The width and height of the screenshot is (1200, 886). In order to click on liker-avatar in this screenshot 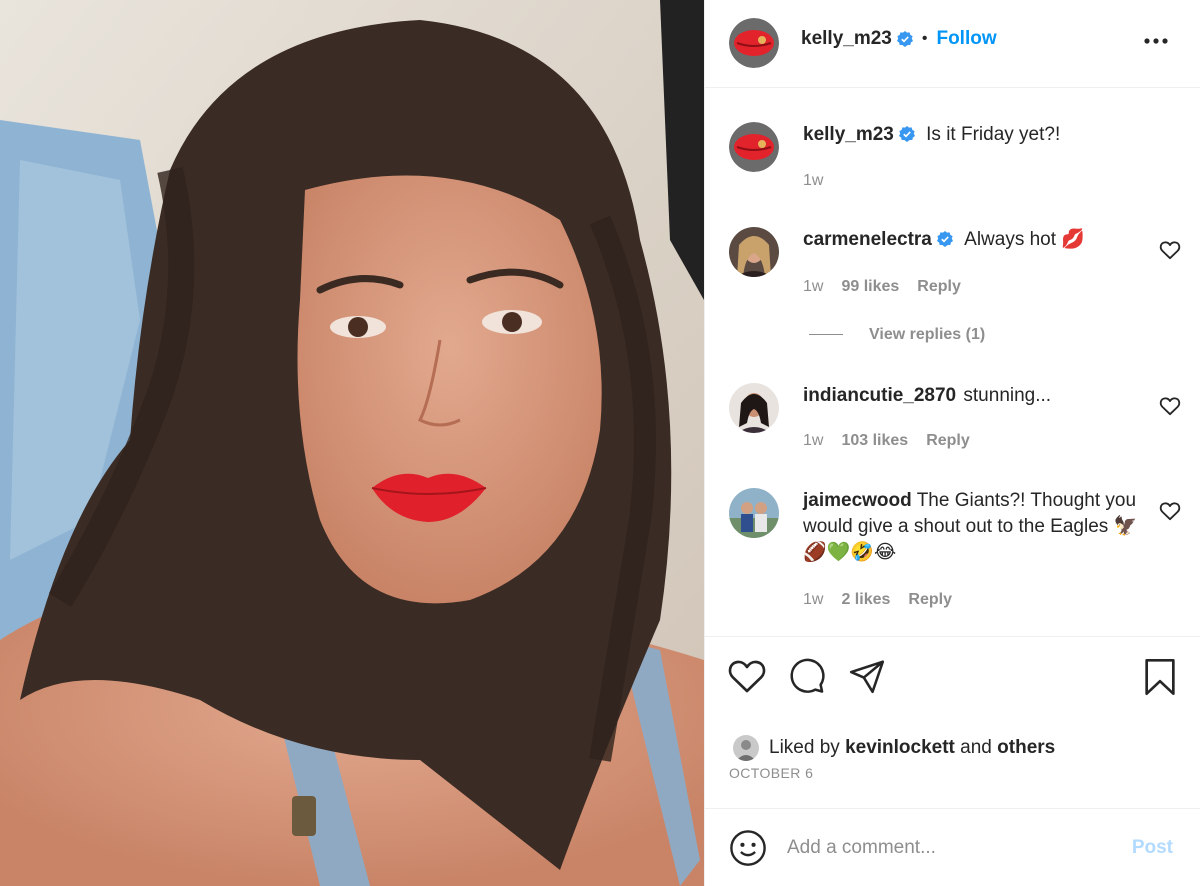, I will do `click(746, 748)`.